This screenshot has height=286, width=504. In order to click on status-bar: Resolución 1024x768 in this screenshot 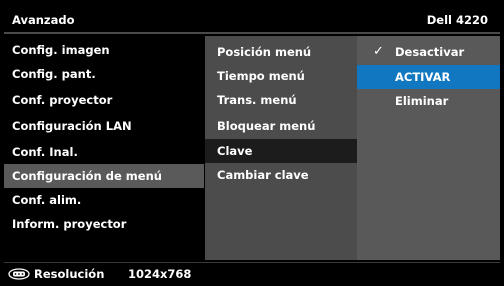, I will do `click(252, 273)`.